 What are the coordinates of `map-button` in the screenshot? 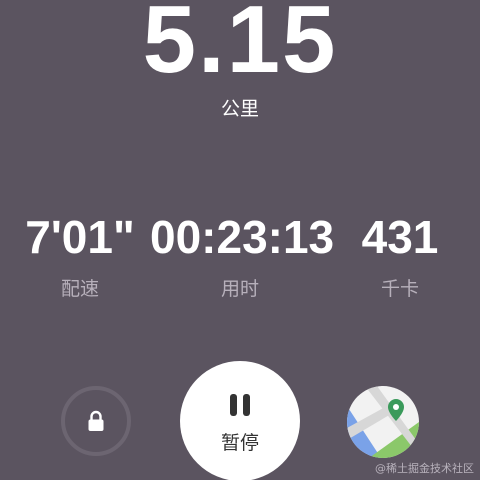 It's located at (383, 422).